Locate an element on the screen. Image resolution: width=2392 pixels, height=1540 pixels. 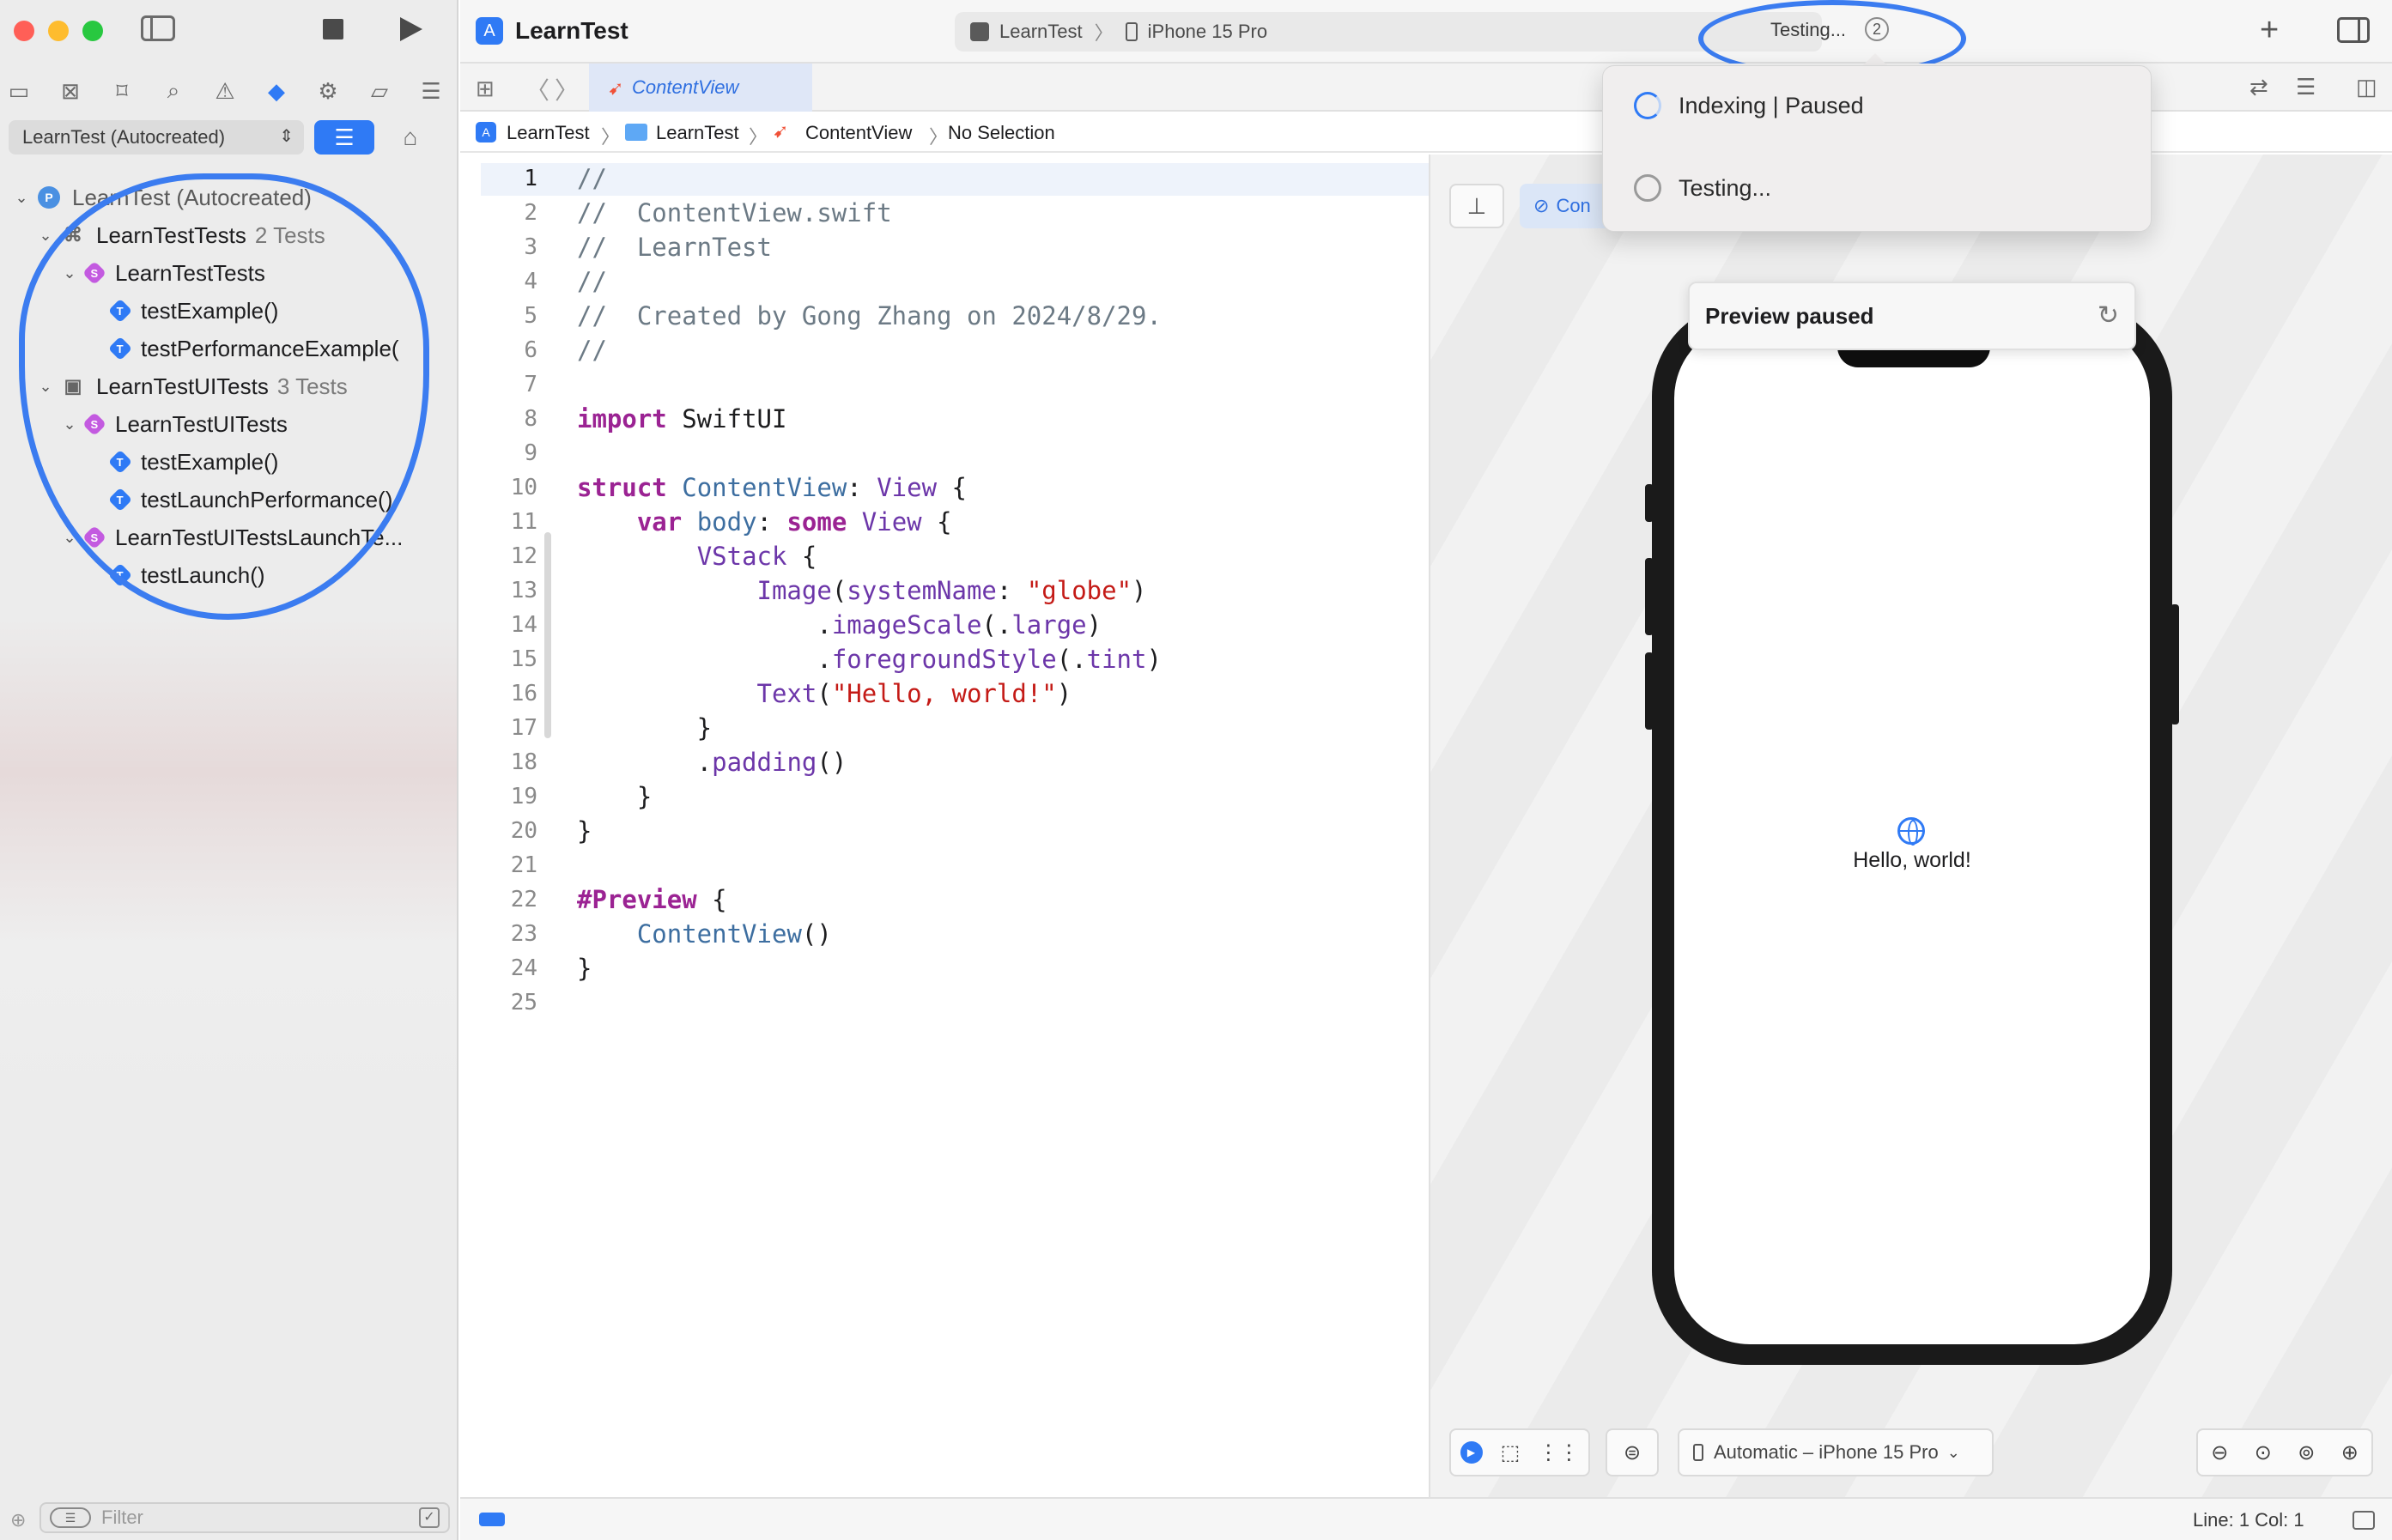
code-line: 15 .foregroundStyle(.tint) is located at coordinates (811, 659).